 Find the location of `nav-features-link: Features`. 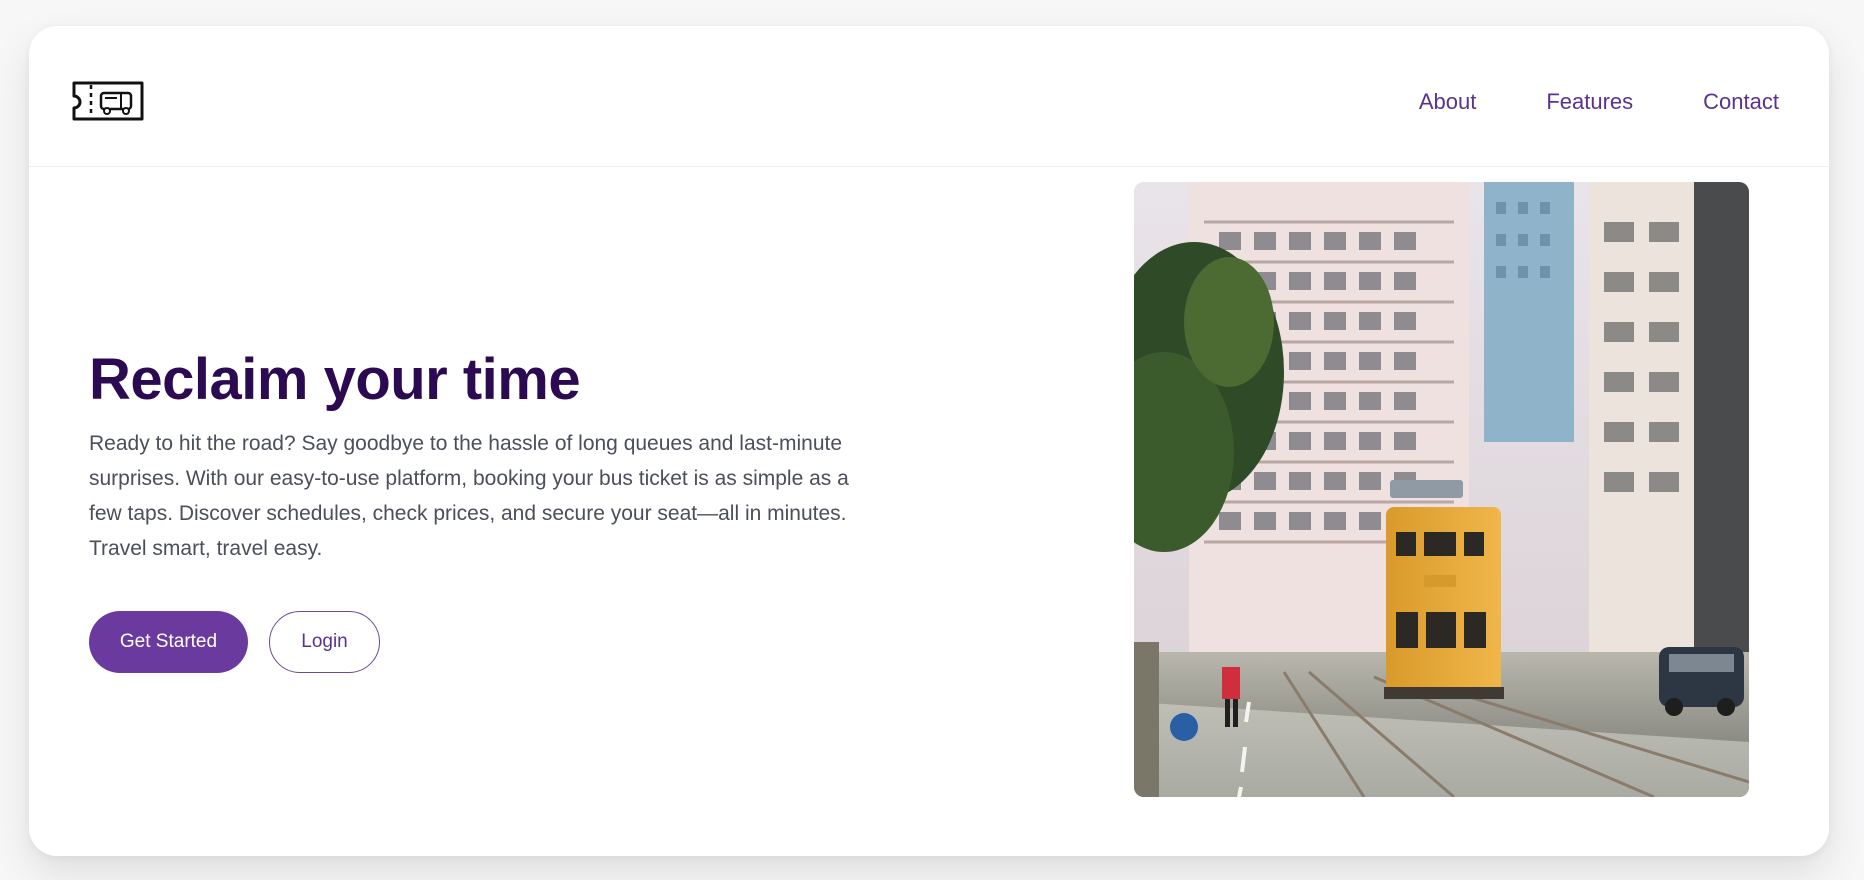

nav-features-link: Features is located at coordinates (1589, 102).